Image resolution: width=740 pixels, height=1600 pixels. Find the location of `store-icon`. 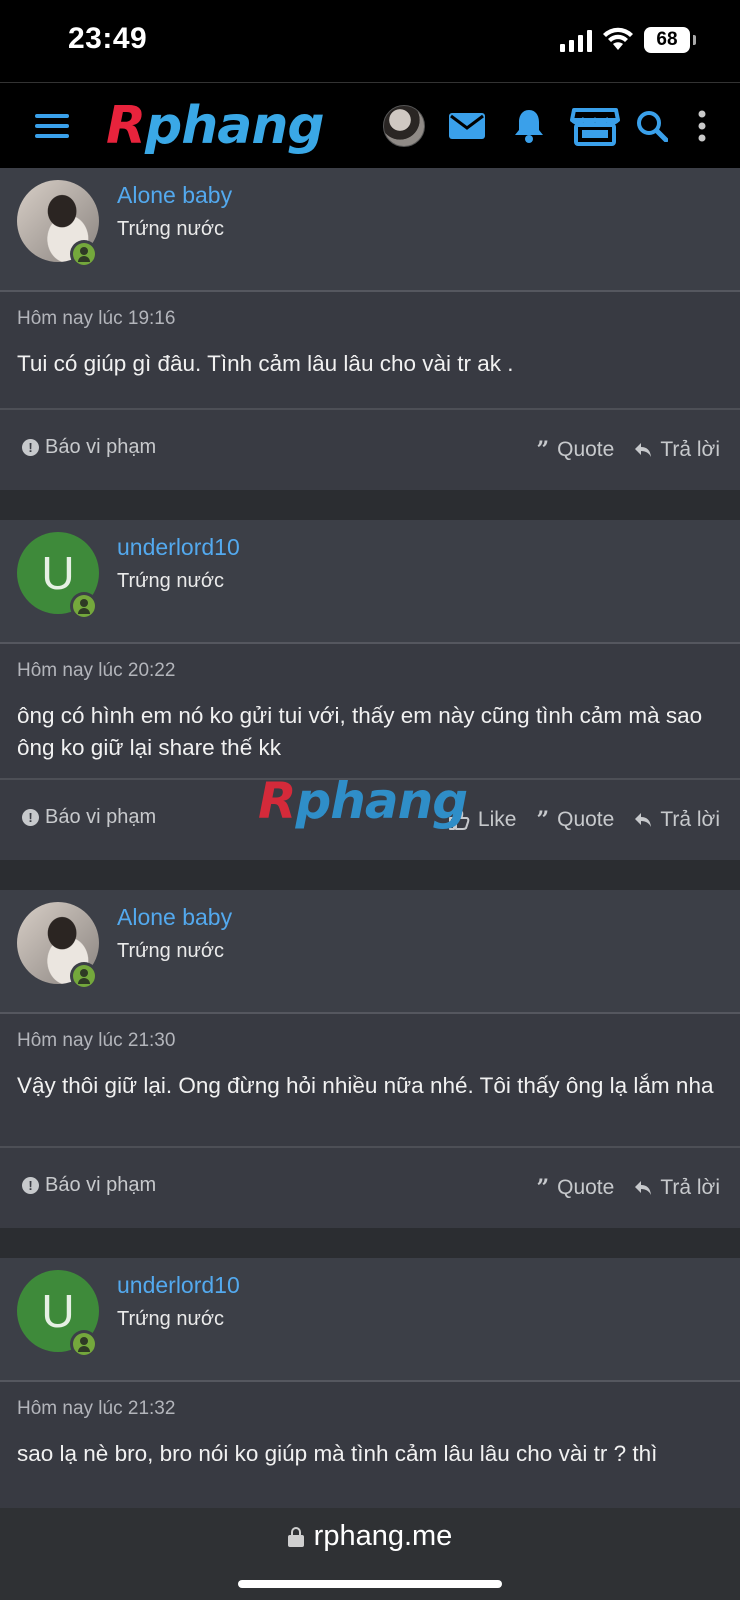

store-icon is located at coordinates (595, 127).